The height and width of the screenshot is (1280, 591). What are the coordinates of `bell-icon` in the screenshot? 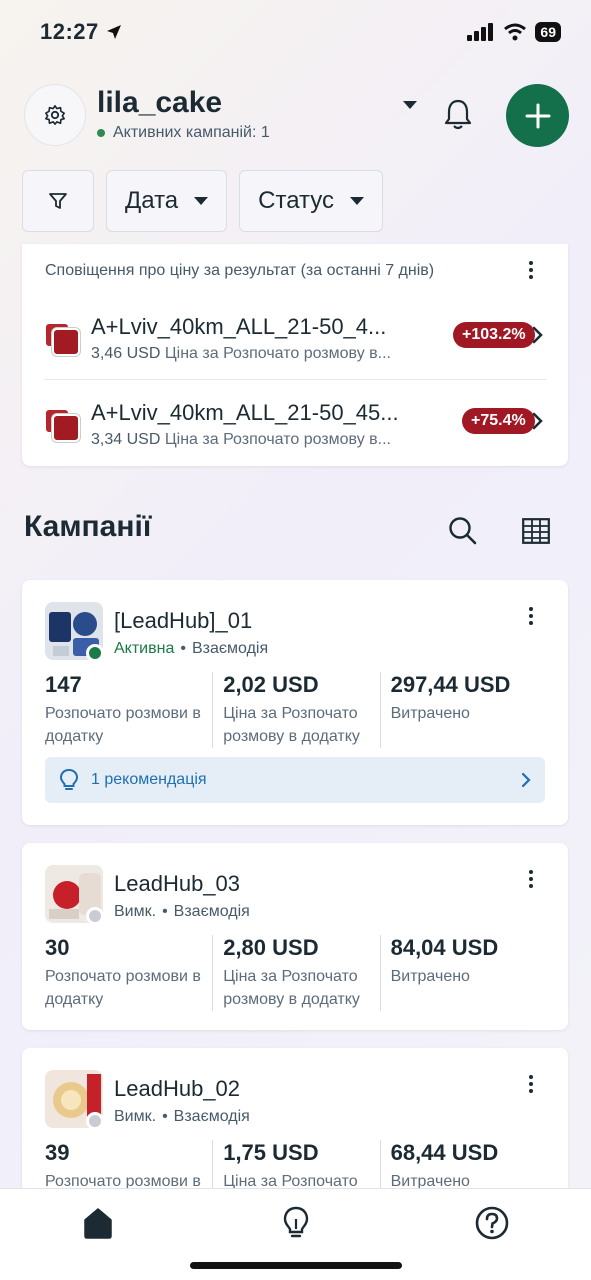 It's located at (458, 115).